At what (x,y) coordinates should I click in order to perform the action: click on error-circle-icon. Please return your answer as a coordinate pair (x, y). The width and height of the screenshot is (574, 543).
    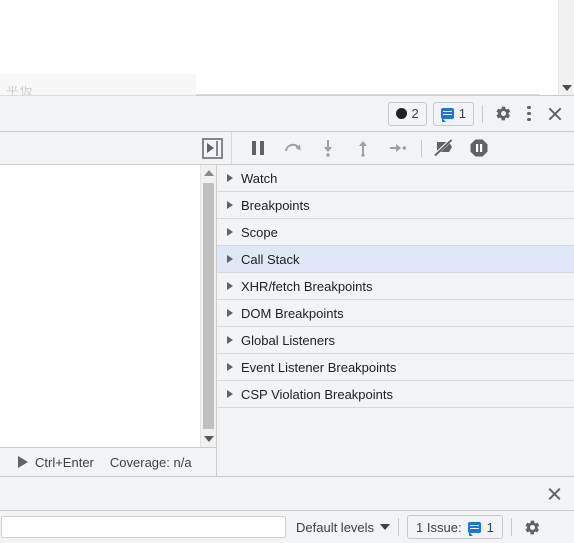
    Looking at the image, I should click on (401, 113).